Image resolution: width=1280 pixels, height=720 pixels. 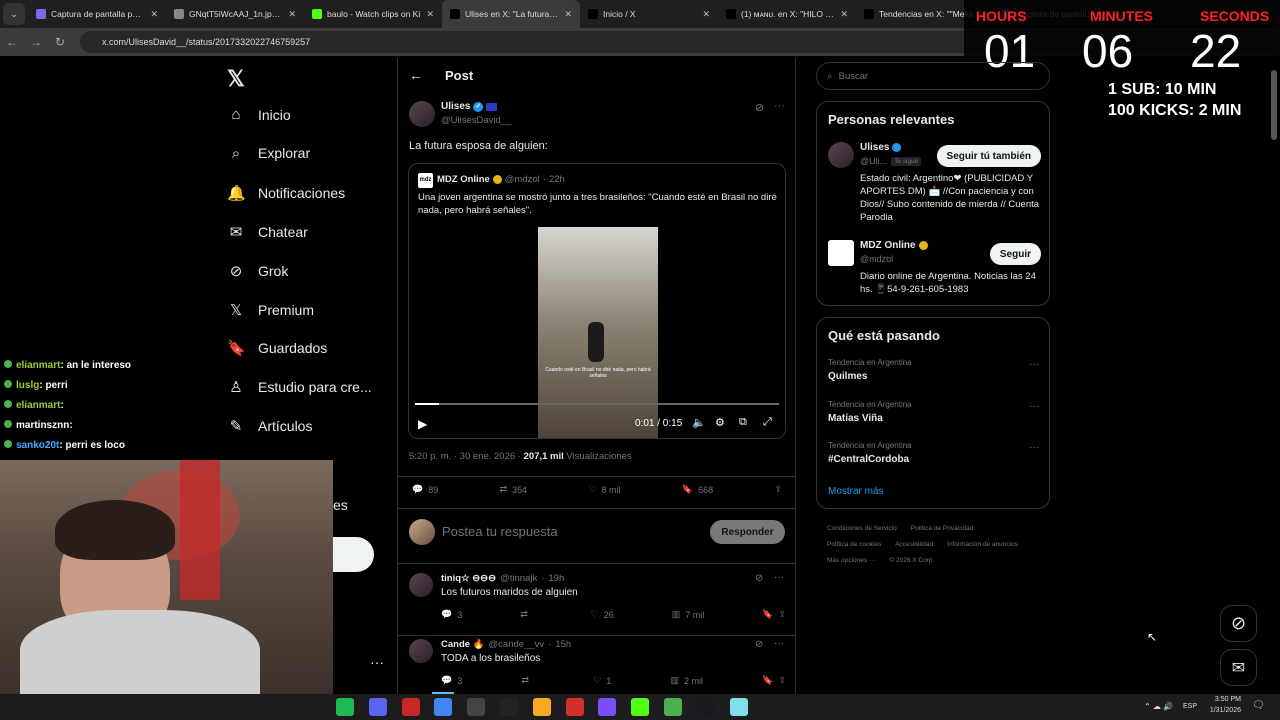 What do you see at coordinates (422, 424) in the screenshot?
I see `play-icon: ▶` at bounding box center [422, 424].